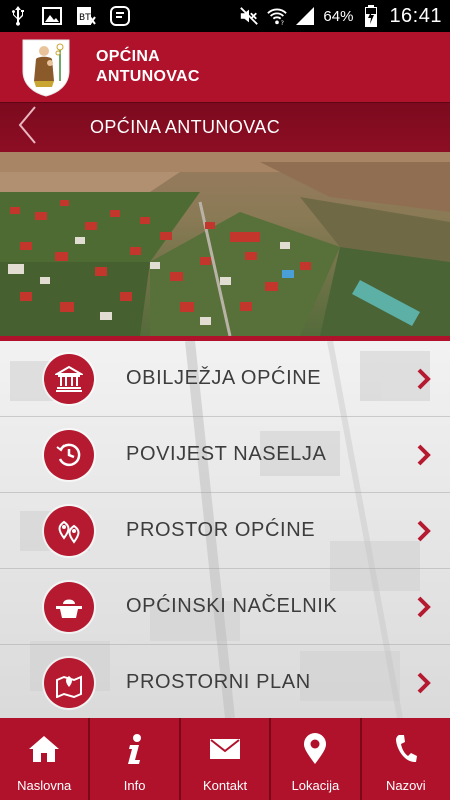 The image size is (450, 800). I want to click on podium-icon, so click(69, 606).